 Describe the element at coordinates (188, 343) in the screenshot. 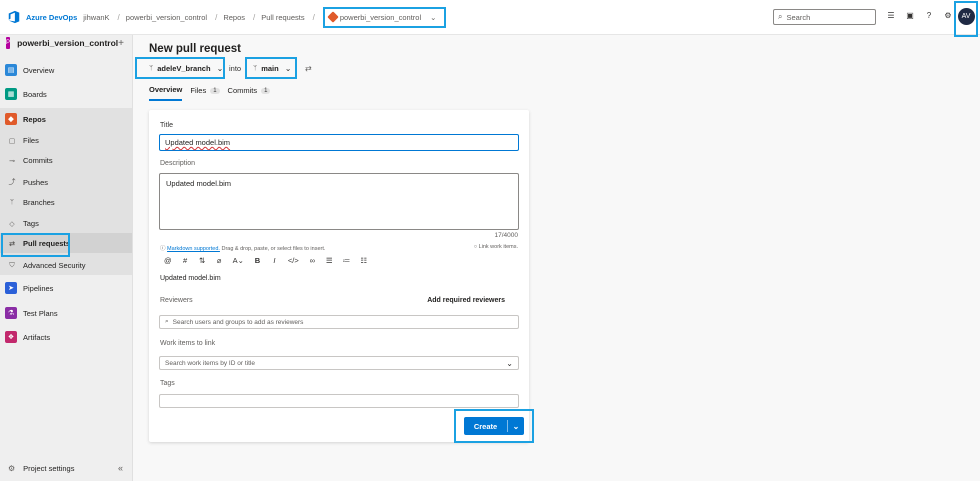

I see `work-items-label: Work items to link` at that location.